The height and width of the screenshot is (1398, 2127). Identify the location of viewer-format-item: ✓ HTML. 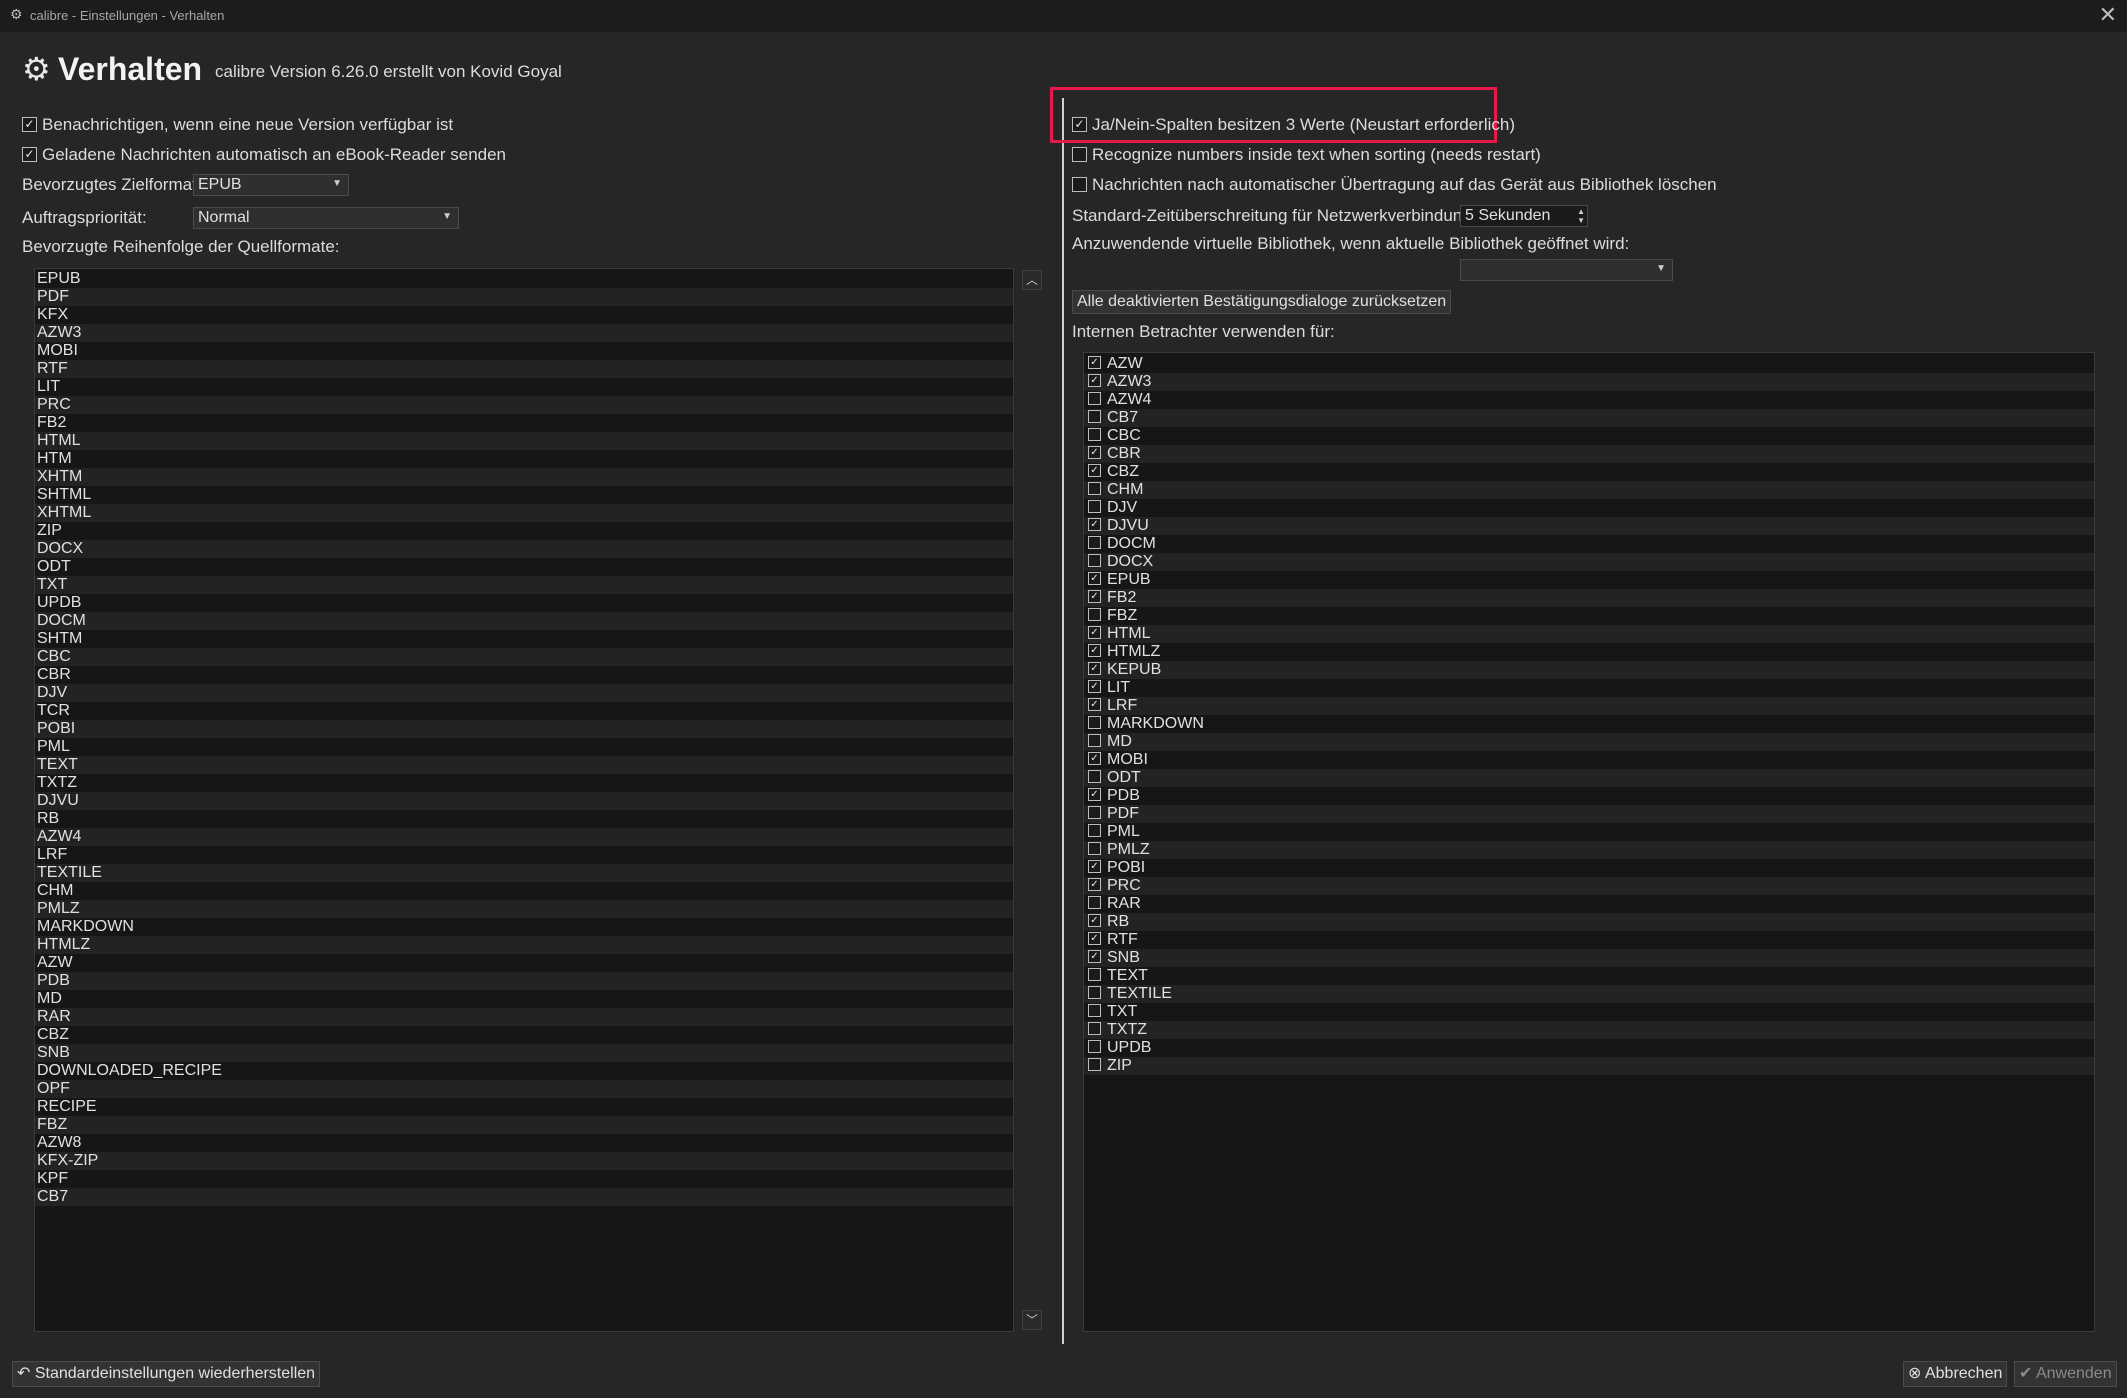
(1589, 634).